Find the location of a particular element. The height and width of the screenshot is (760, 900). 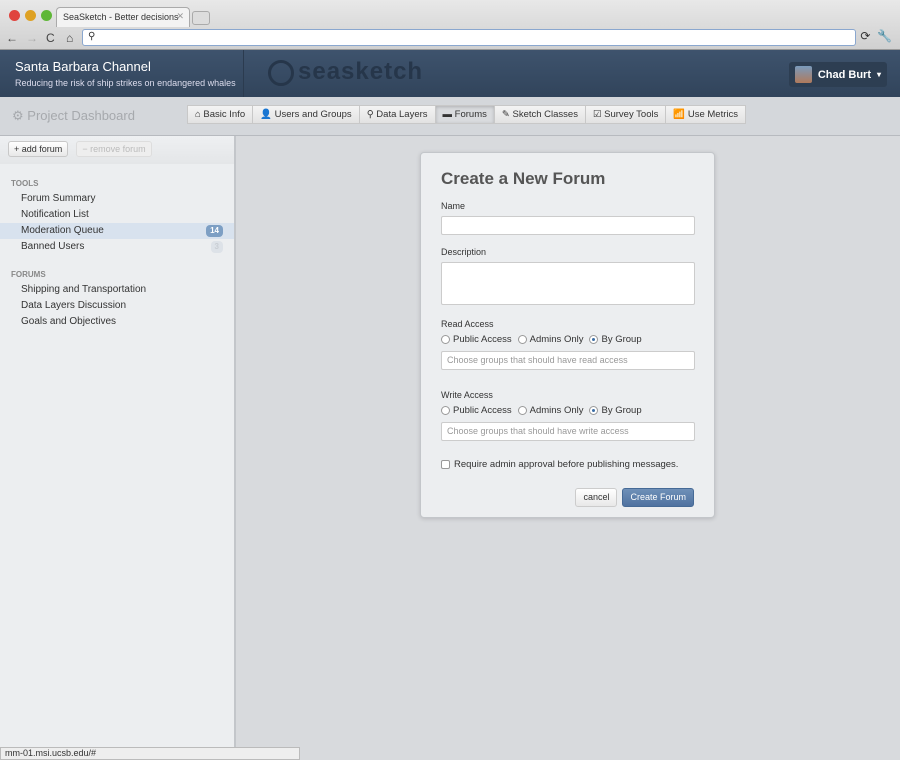

tab-label: Data Layers is located at coordinates (402, 114).